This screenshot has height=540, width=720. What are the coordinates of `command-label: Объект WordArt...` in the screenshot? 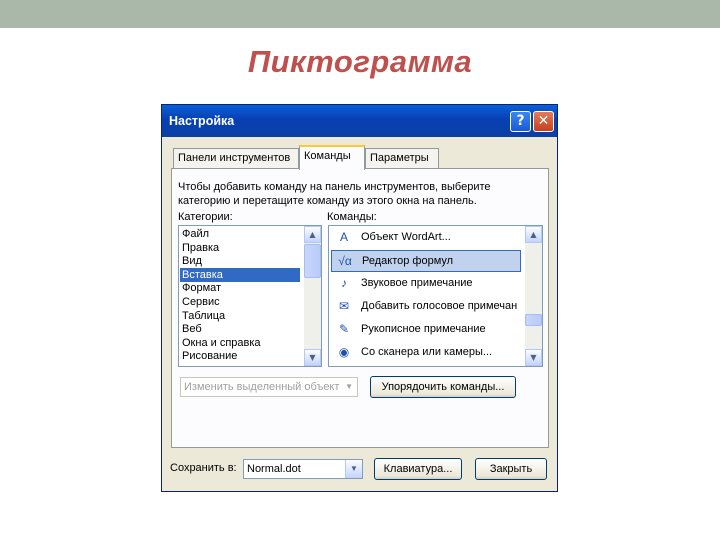 It's located at (406, 237).